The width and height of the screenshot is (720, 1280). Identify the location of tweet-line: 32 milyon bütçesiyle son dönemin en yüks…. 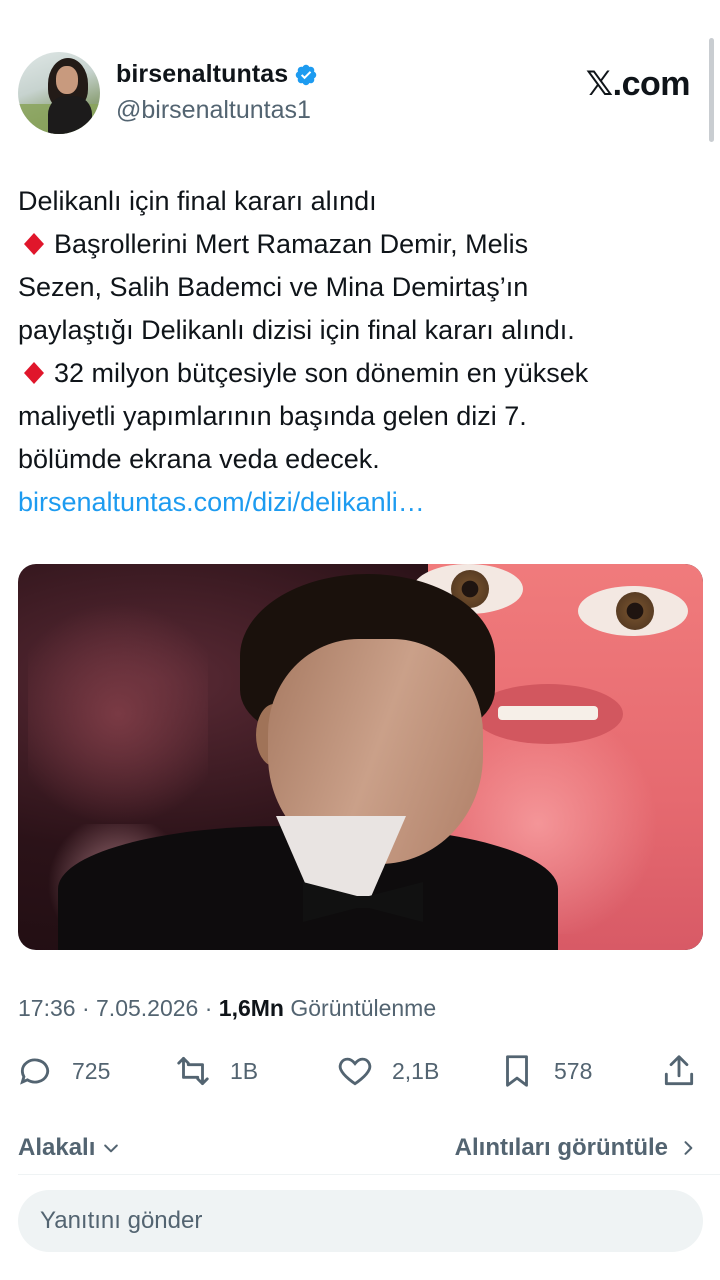
(360, 373).